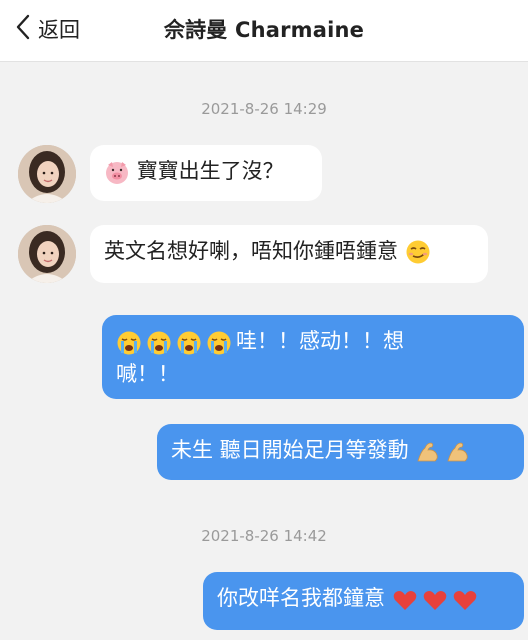  I want to click on incoming-message-bubble: 英文名想好喇，唔知你鍾唔鍾意, so click(289, 254).